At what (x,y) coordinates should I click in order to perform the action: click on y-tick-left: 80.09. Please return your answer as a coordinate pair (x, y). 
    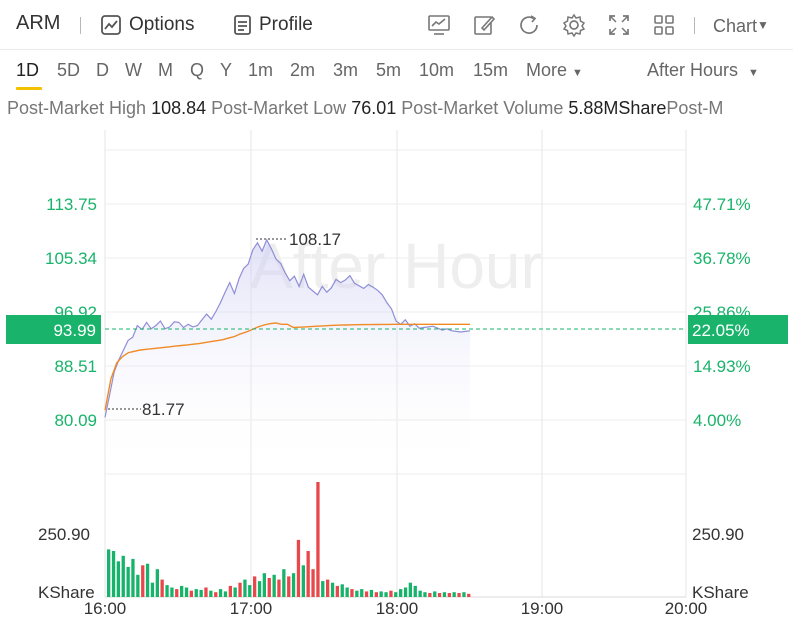
    Looking at the image, I should click on (75, 420).